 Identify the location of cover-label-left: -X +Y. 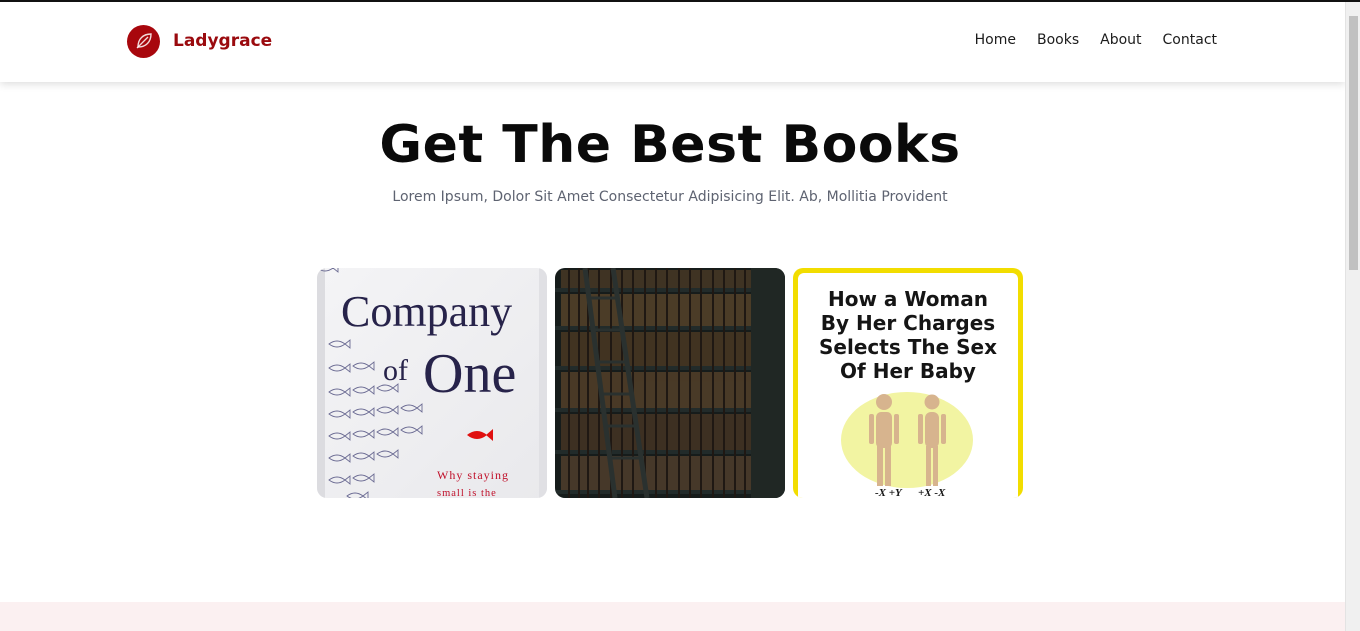
(889, 492).